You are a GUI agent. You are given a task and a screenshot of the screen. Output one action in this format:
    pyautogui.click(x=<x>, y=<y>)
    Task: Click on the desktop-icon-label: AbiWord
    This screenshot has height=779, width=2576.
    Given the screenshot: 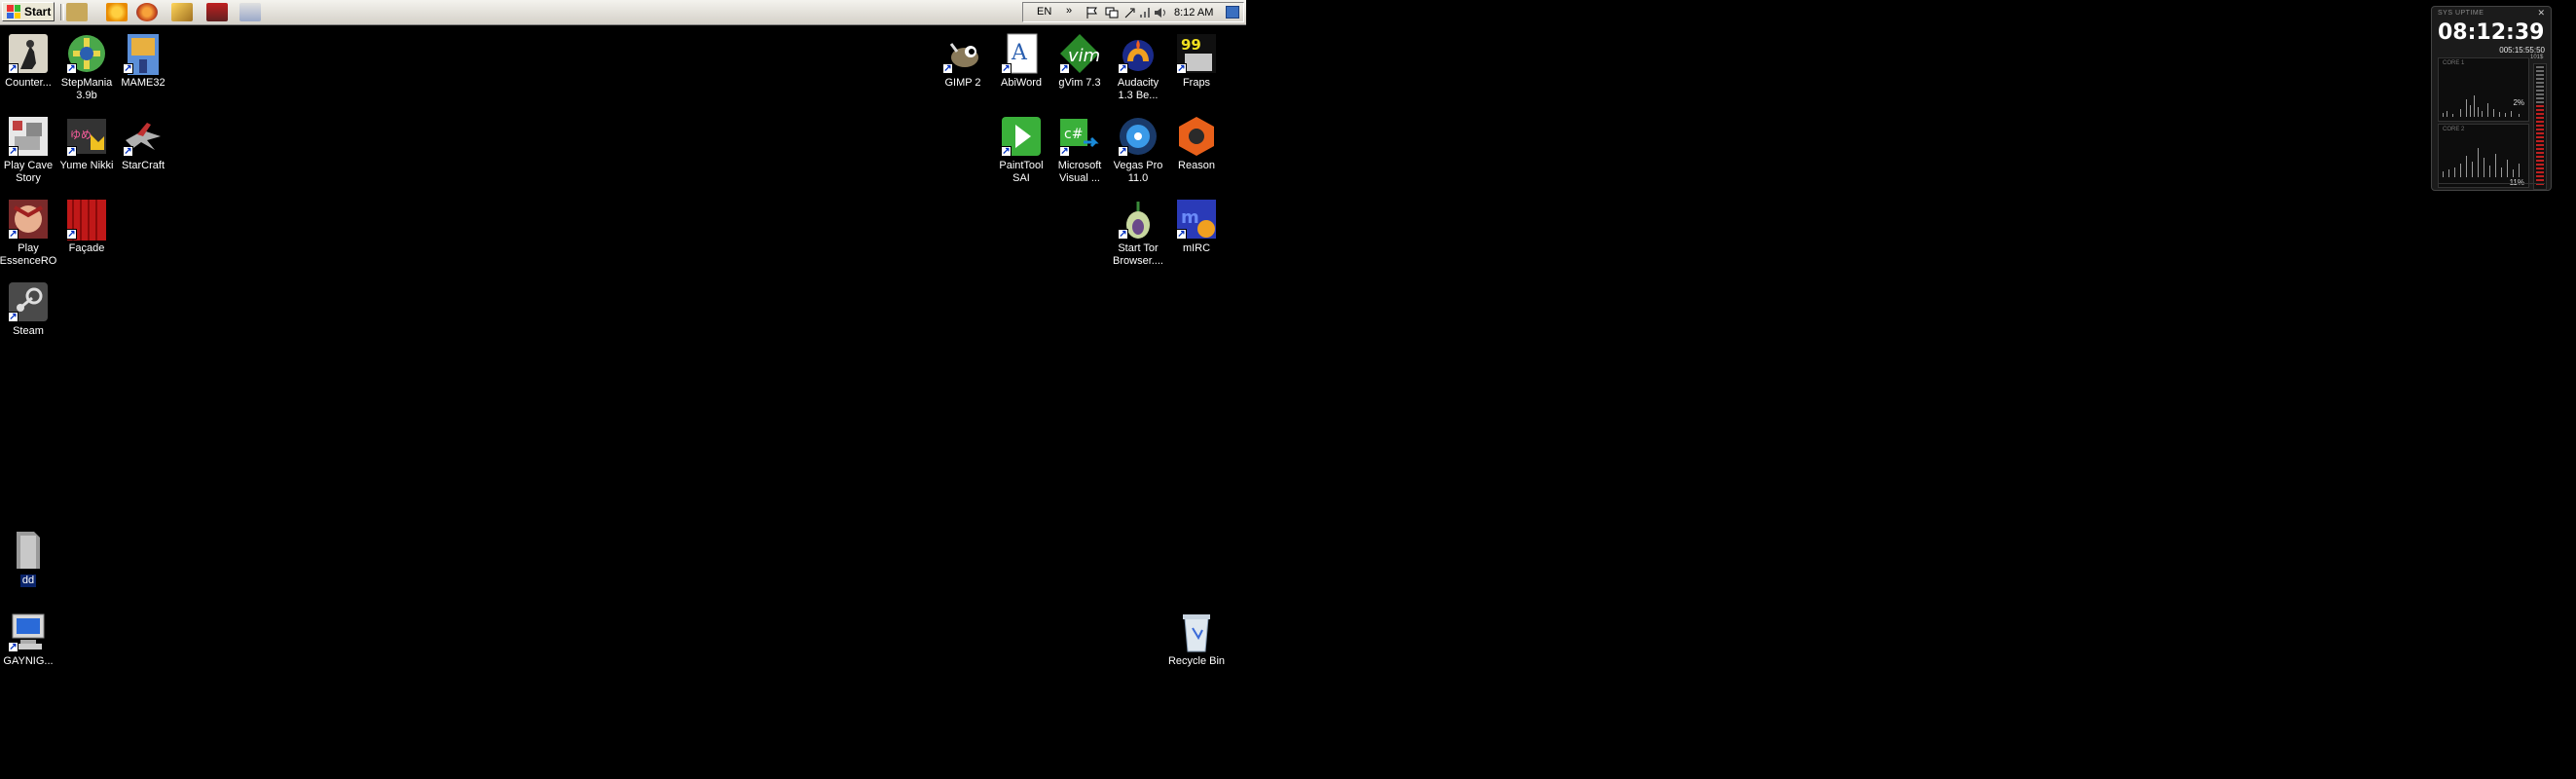 What is the action you would take?
    pyautogui.click(x=1021, y=83)
    